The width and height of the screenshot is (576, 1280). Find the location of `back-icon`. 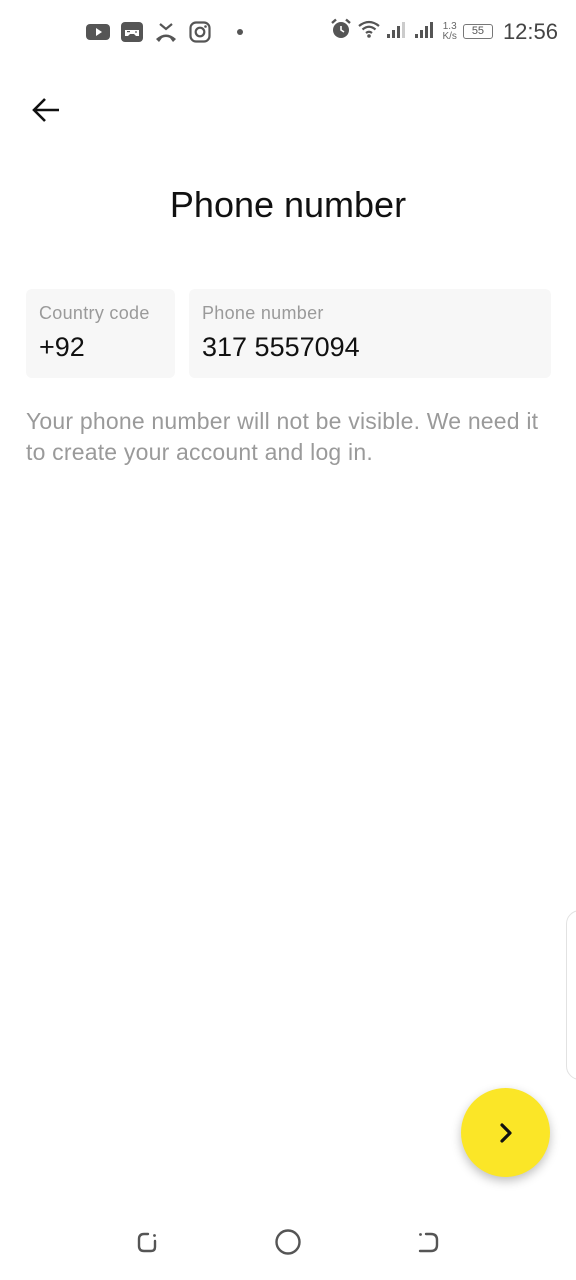

back-icon is located at coordinates (428, 1242).